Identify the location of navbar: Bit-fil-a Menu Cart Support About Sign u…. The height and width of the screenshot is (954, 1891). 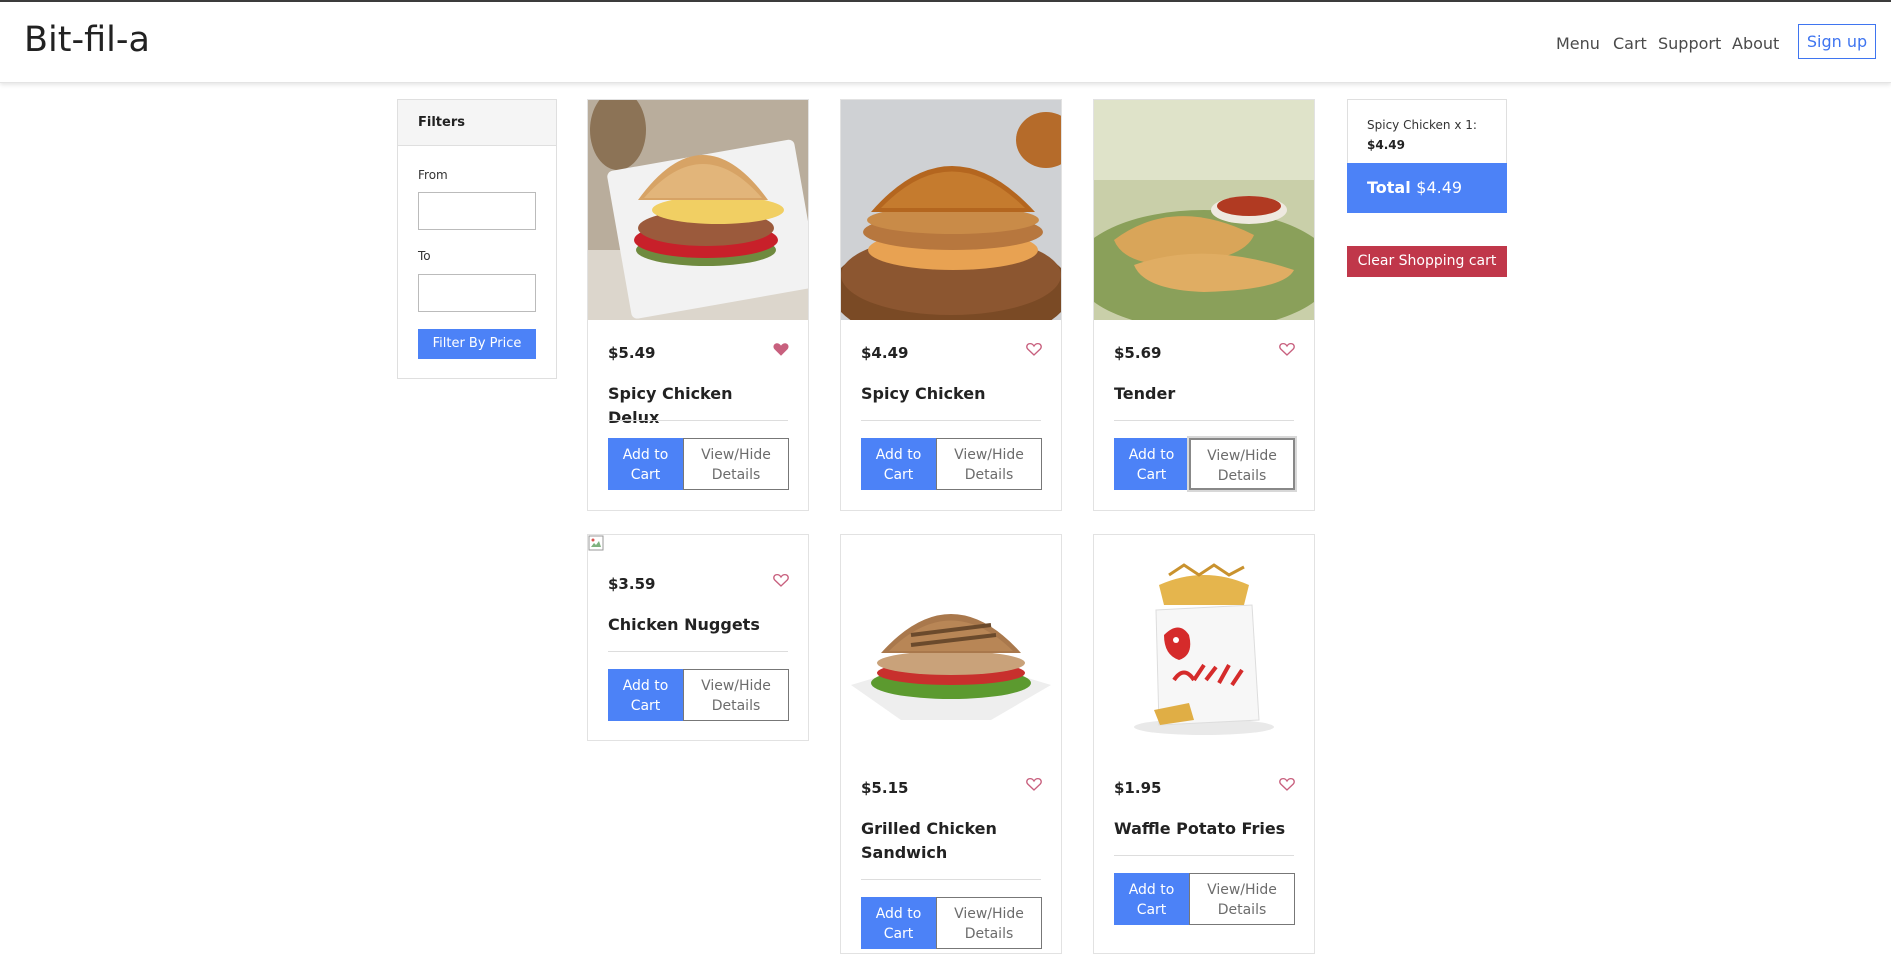
(945, 42).